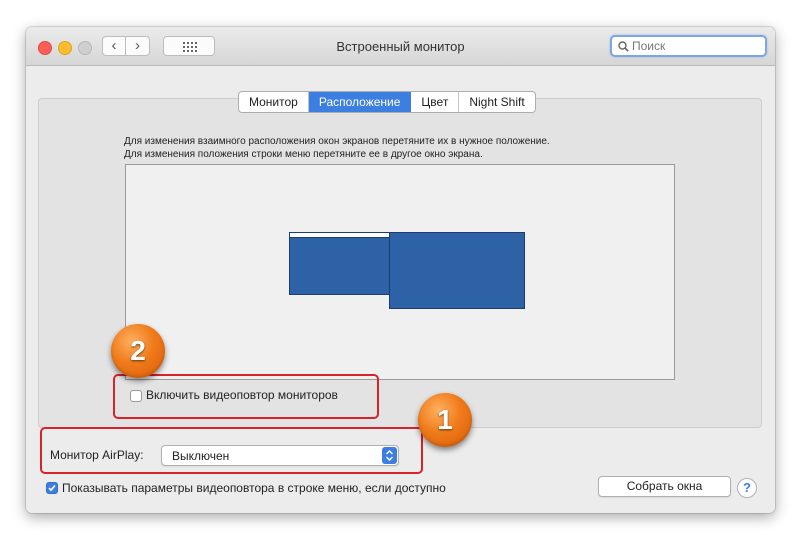 Image resolution: width=800 pixels, height=535 pixels. What do you see at coordinates (339, 235) in the screenshot?
I see `menu-bar-indicator` at bounding box center [339, 235].